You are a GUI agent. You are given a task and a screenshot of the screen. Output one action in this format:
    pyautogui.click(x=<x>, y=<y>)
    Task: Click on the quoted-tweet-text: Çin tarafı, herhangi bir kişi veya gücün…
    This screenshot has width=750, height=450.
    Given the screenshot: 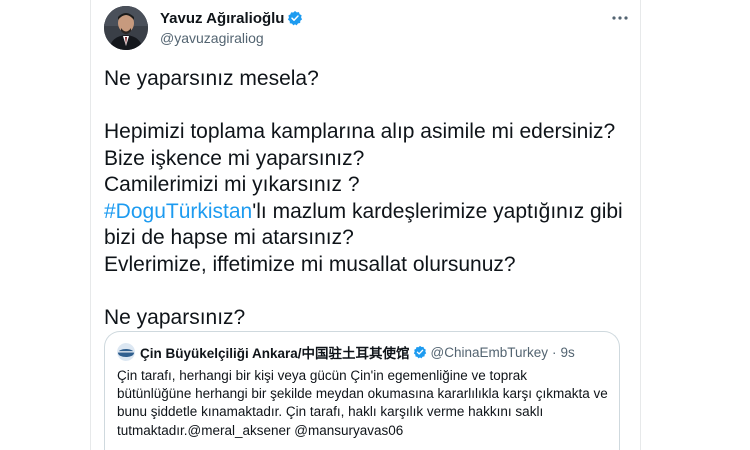 What is the action you would take?
    pyautogui.click(x=362, y=403)
    